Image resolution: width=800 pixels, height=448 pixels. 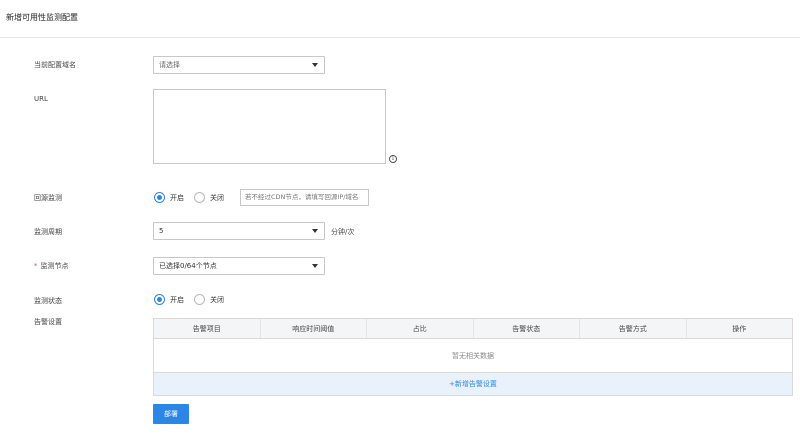 What do you see at coordinates (177, 299) in the screenshot?
I see `status-on-label: 开启` at bounding box center [177, 299].